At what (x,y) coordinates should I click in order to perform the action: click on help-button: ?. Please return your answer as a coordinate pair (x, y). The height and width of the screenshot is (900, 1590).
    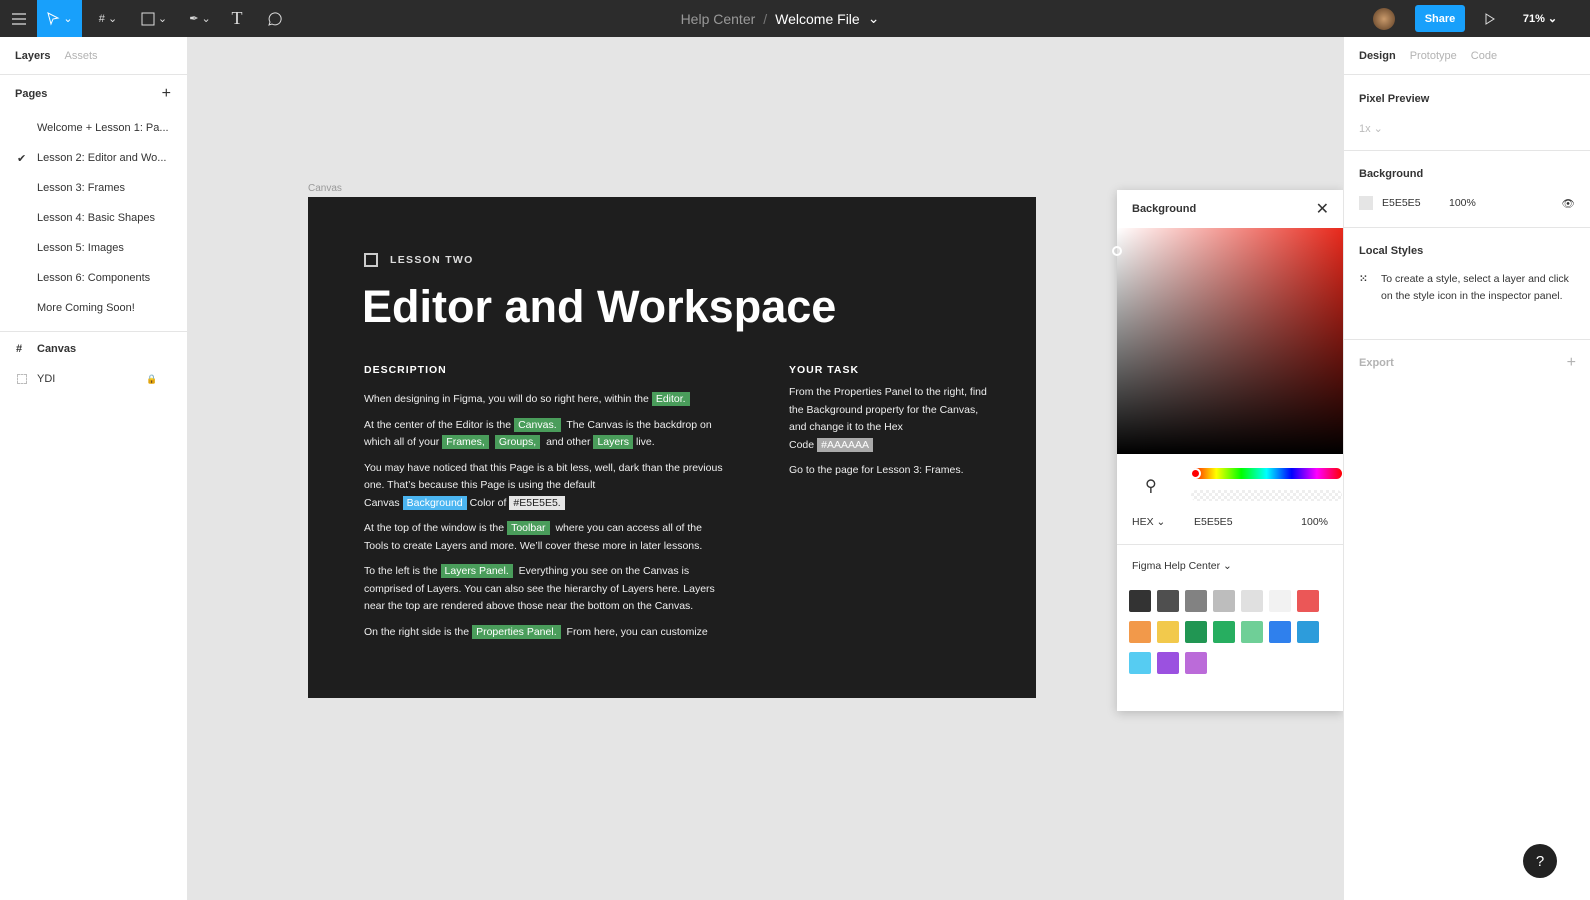
    Looking at the image, I should click on (1540, 861).